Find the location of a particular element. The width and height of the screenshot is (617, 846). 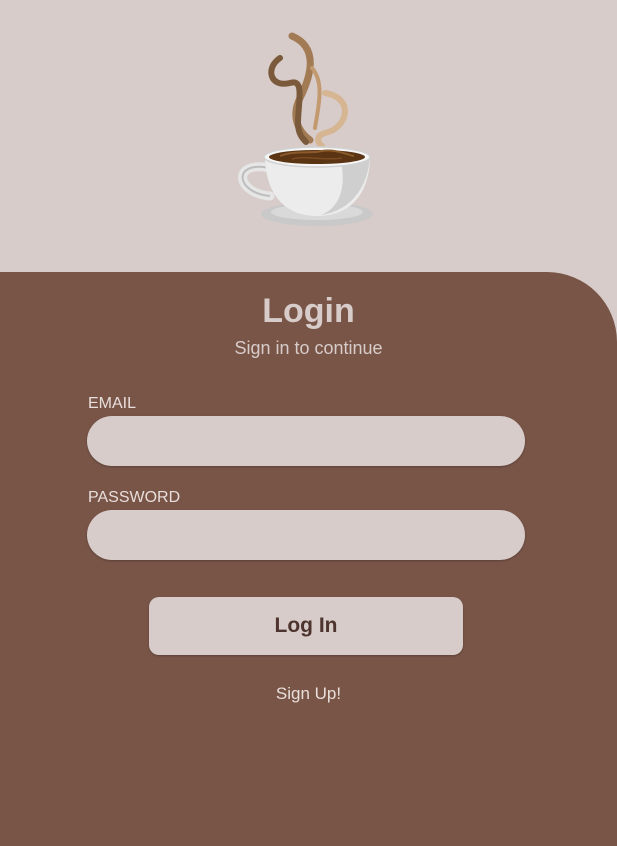

password-label: PASSWORD is located at coordinates (134, 497).